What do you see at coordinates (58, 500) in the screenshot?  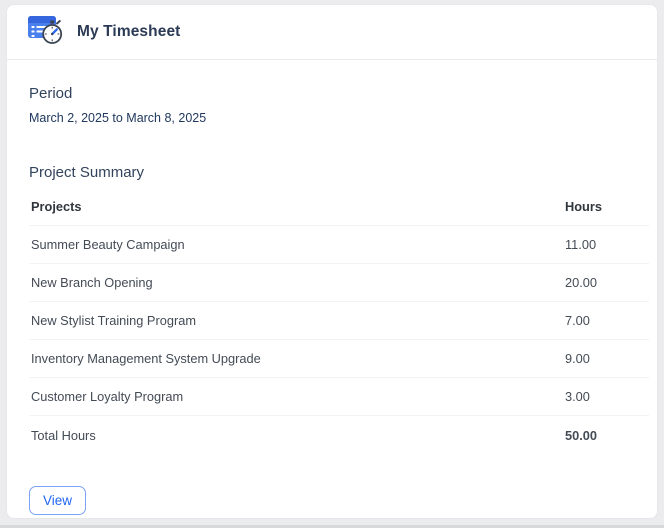 I see `view-button: View` at bounding box center [58, 500].